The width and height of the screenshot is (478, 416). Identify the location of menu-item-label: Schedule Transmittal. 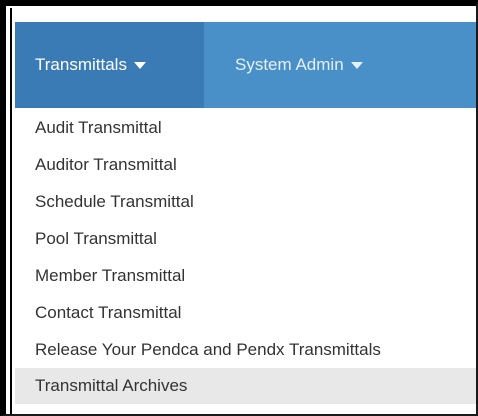
(114, 201).